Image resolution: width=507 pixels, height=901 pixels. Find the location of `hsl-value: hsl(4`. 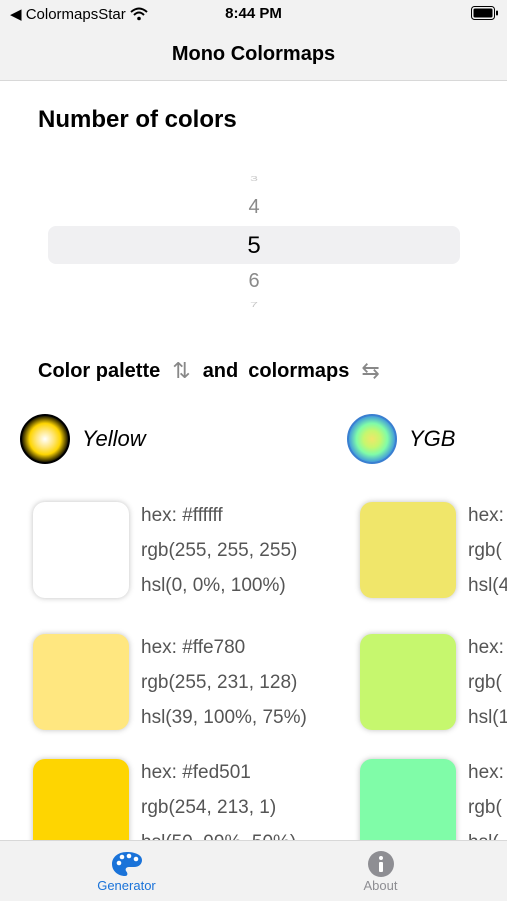

hsl-value: hsl(4 is located at coordinates (487, 585).